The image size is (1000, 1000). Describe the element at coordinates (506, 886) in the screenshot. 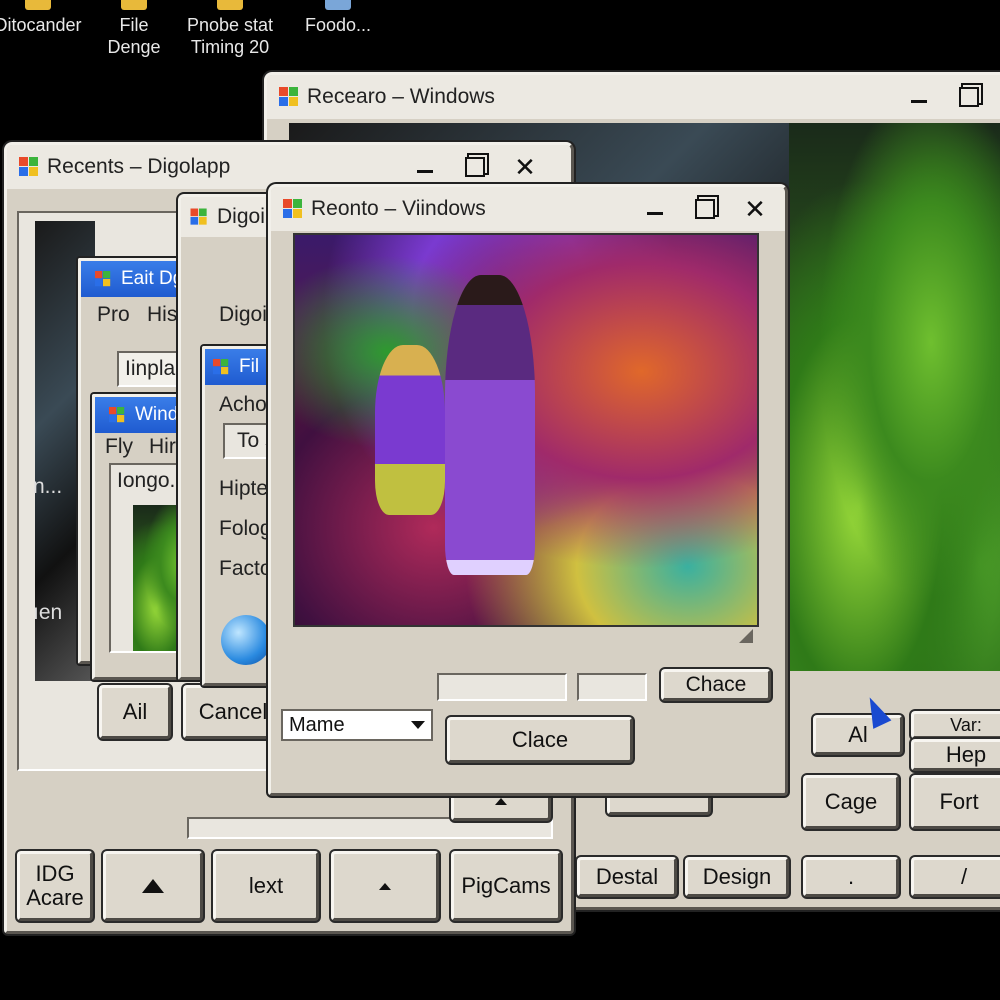

I see `pigcams-button: PigCams` at that location.